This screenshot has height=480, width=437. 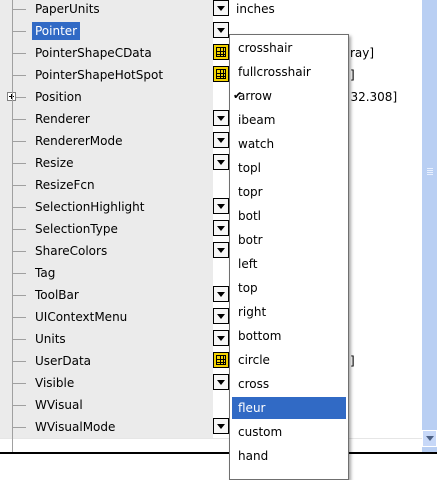 I want to click on property-name-cell: ResizeFcn, so click(x=106, y=185).